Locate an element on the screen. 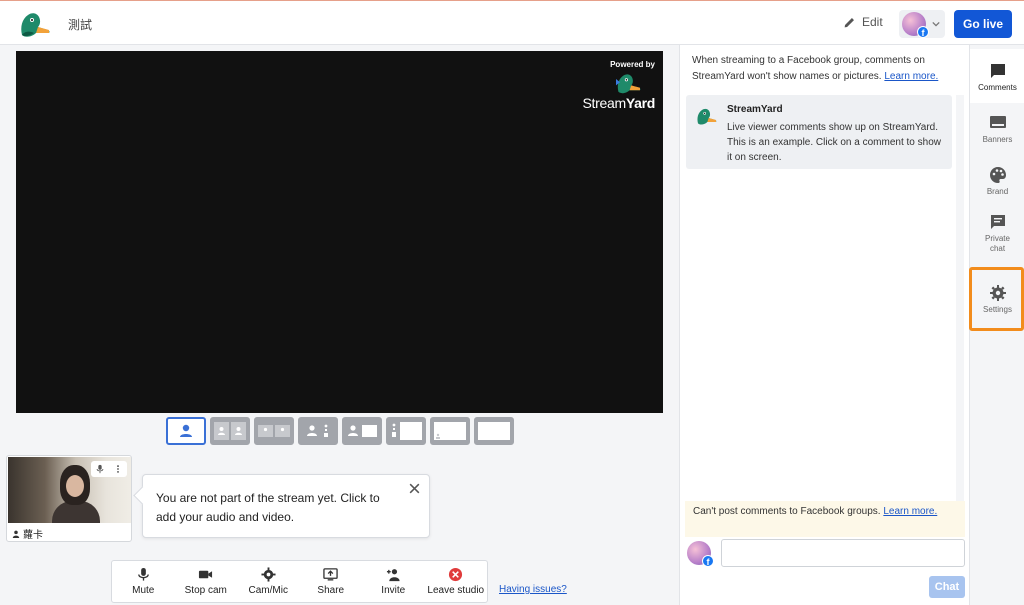 This screenshot has width=1024, height=605. layout-side-by-side-button is located at coordinates (406, 431).